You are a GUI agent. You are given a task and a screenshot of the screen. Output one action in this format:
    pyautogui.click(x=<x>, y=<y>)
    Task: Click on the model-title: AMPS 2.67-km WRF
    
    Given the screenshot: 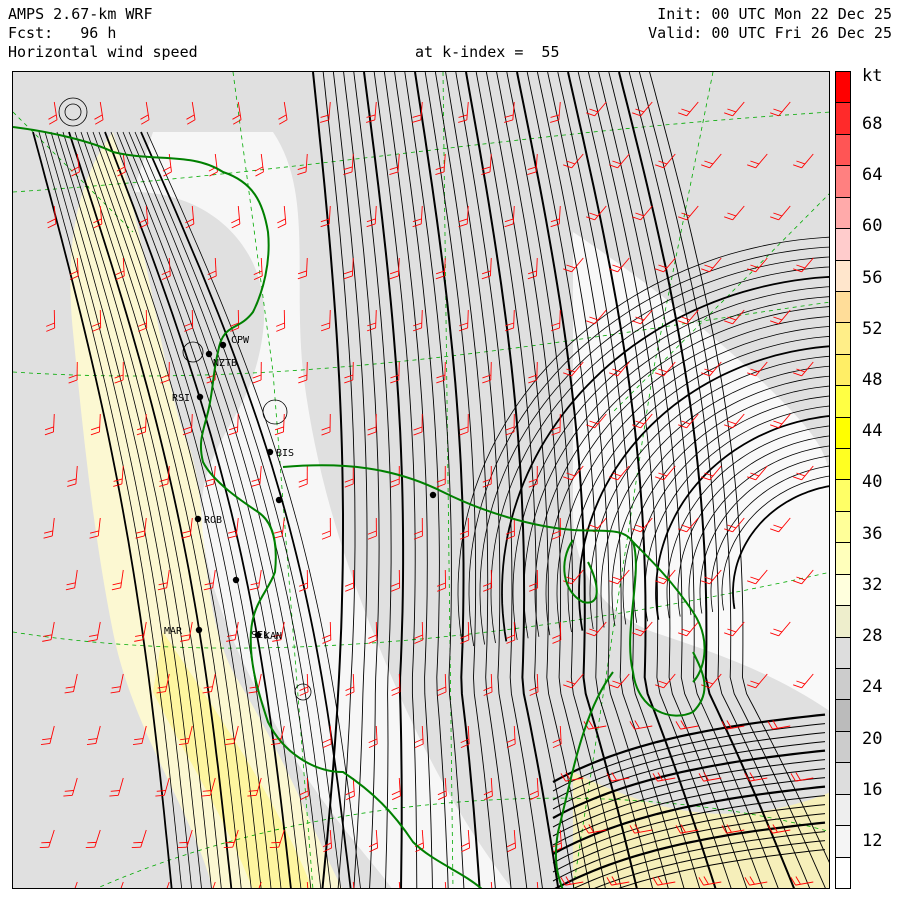 What is the action you would take?
    pyautogui.click(x=80, y=14)
    